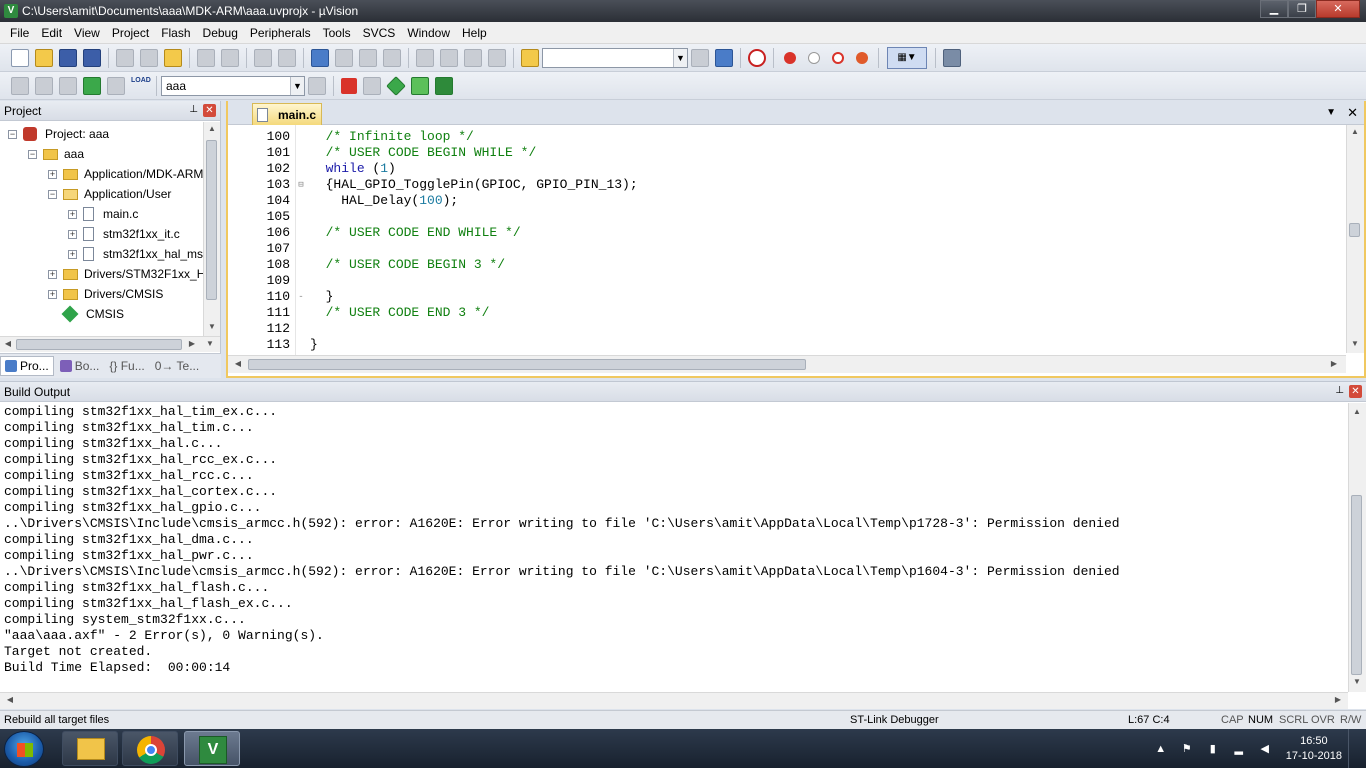 The width and height of the screenshot is (1366, 768). I want to click on project-tree-vscroll: ▲ ▼, so click(211, 229).